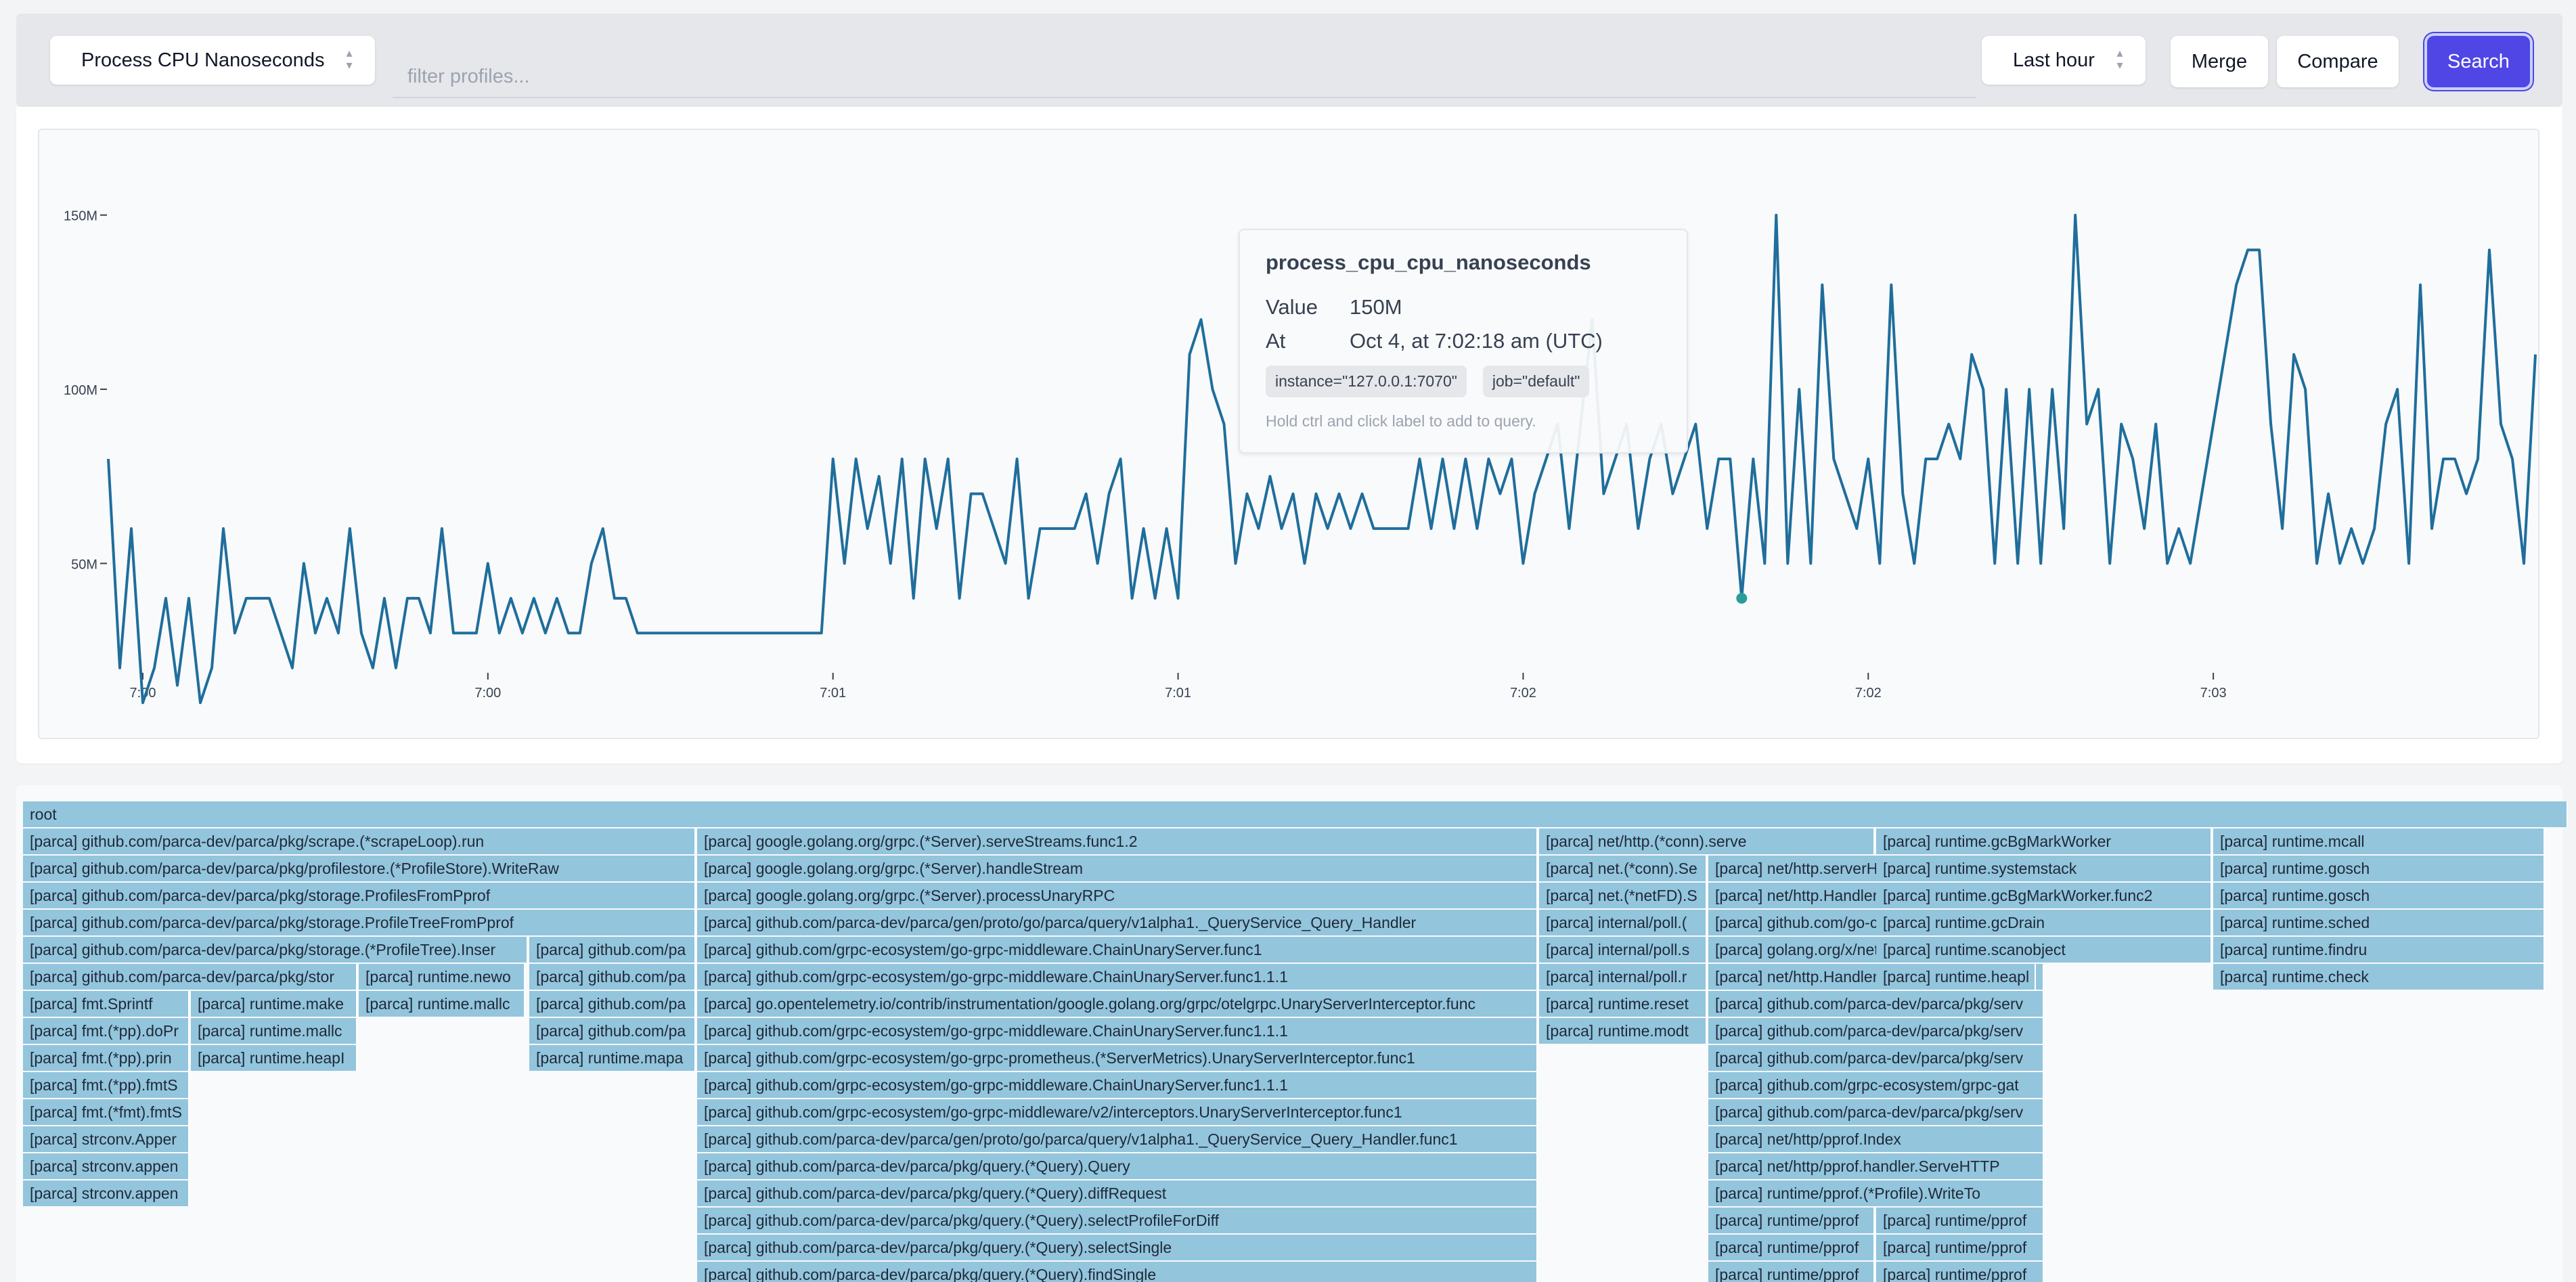 This screenshot has height=1282, width=2576. I want to click on label-pill-instance: instance="127.0.0.1:7070", so click(1366, 381).